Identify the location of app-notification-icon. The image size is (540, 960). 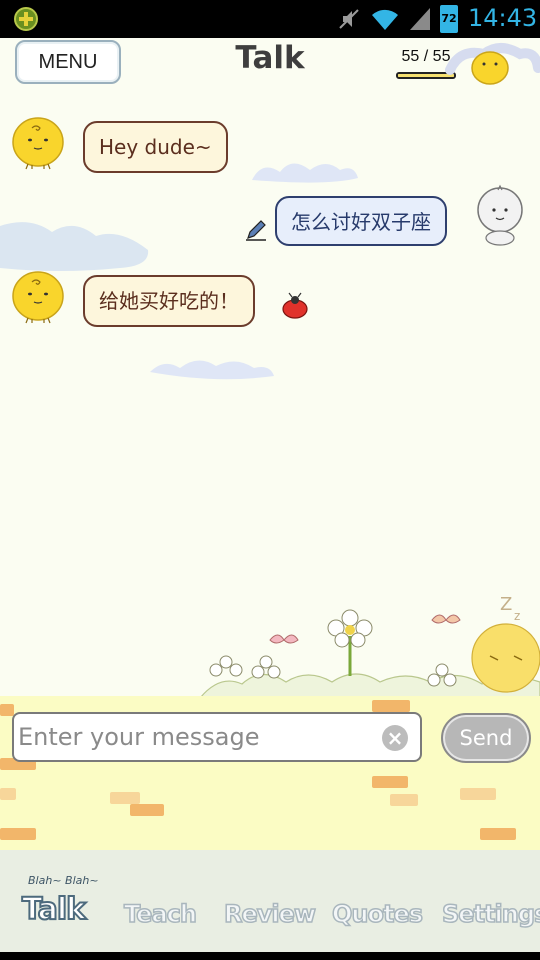
(26, 19).